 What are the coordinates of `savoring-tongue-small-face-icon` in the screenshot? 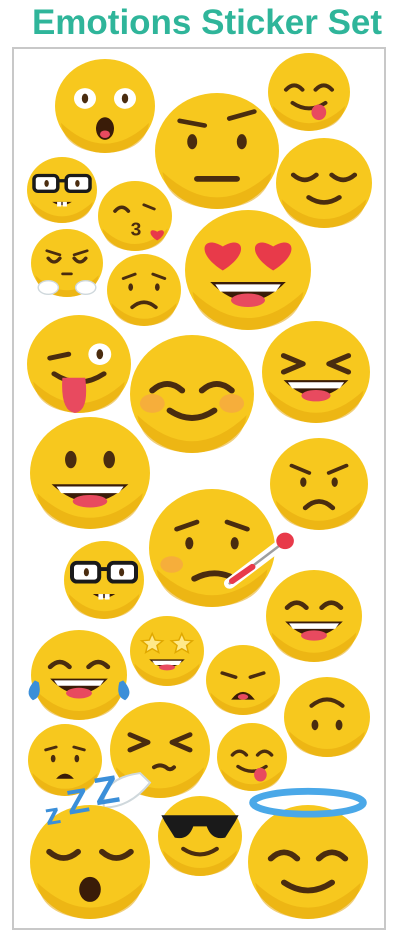 It's located at (252, 757).